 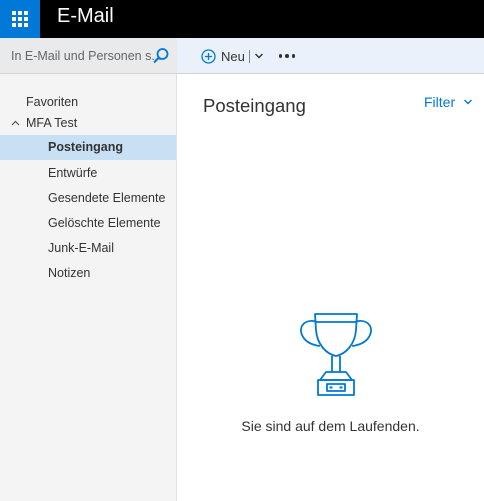 I want to click on favorites-header: Favoriten, so click(x=52, y=102).